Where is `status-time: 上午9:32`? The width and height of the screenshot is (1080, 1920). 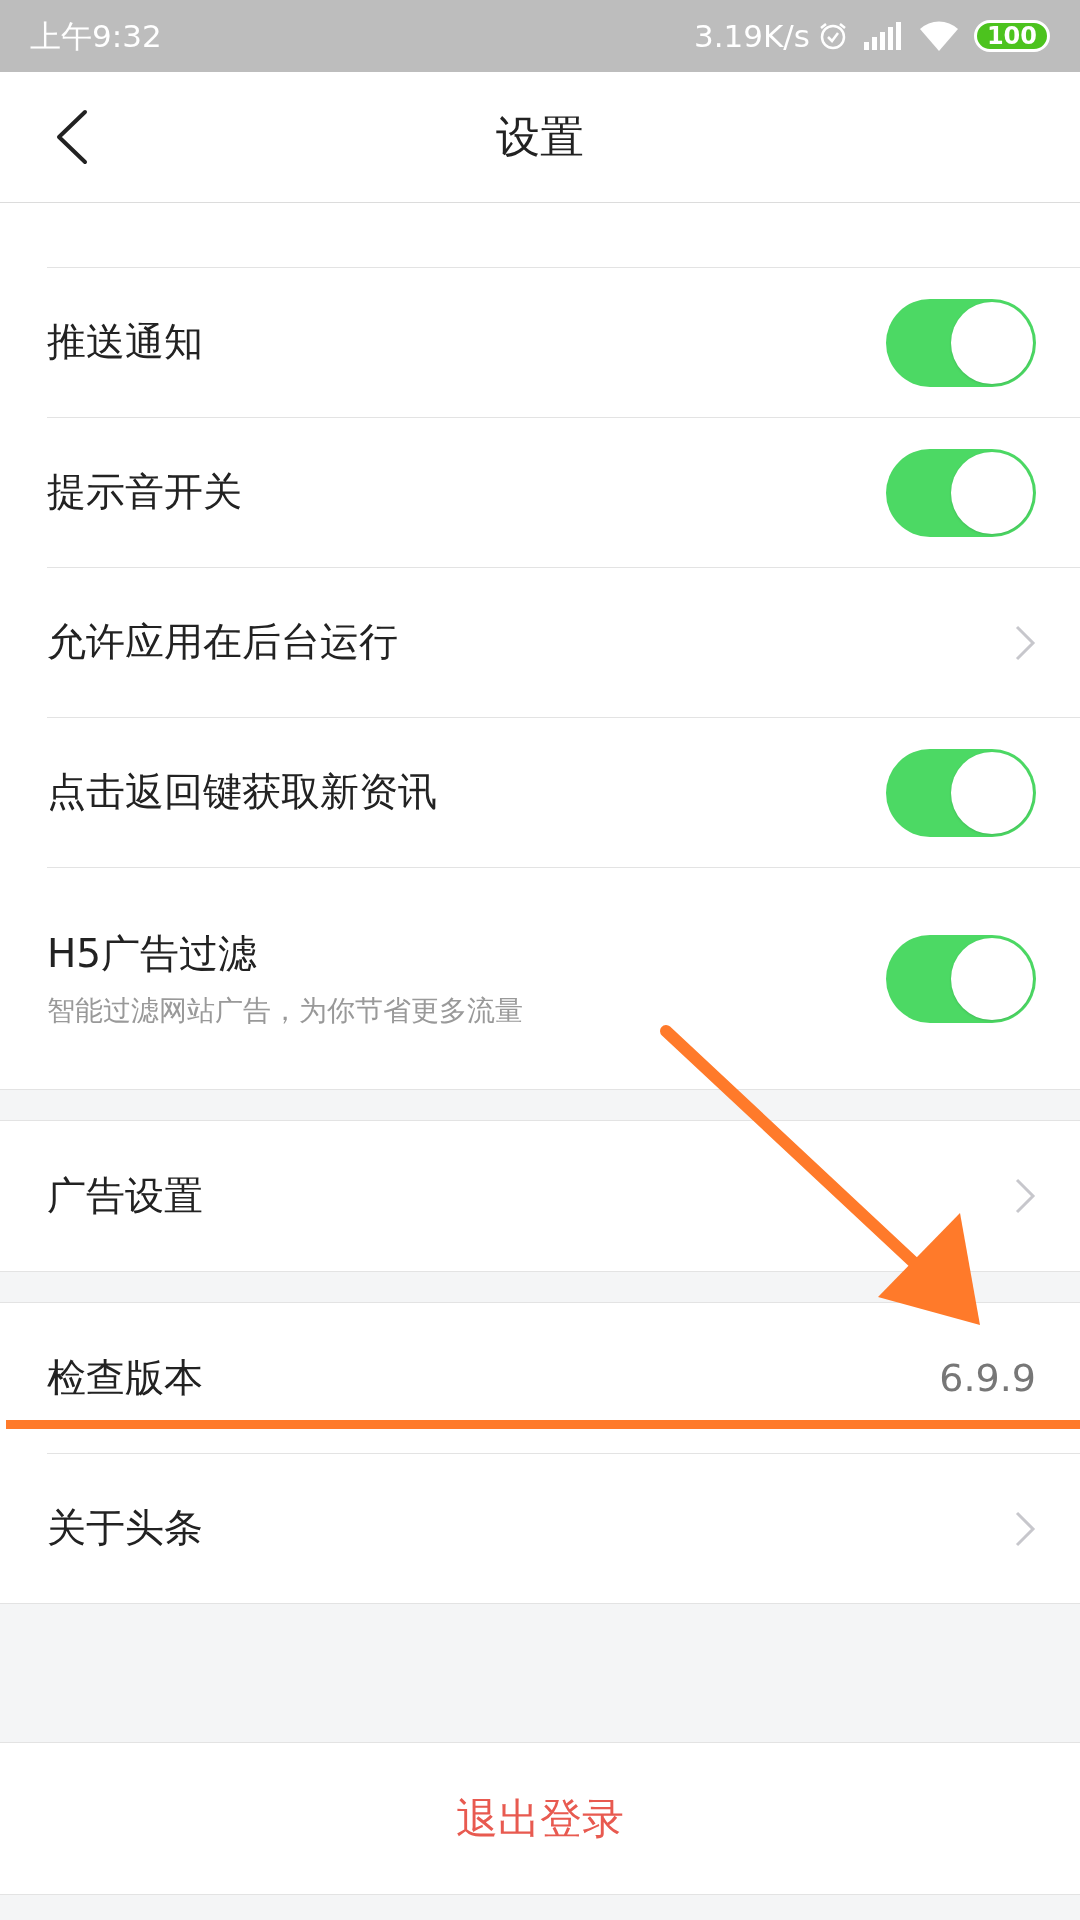
status-time: 上午9:32 is located at coordinates (96, 36).